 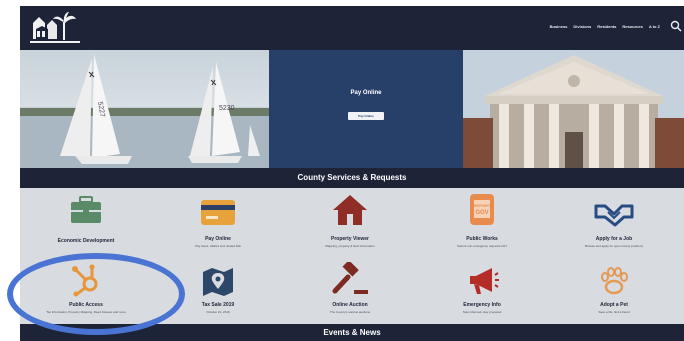 What do you see at coordinates (96, 294) in the screenshot?
I see `highlight-circle` at bounding box center [96, 294].